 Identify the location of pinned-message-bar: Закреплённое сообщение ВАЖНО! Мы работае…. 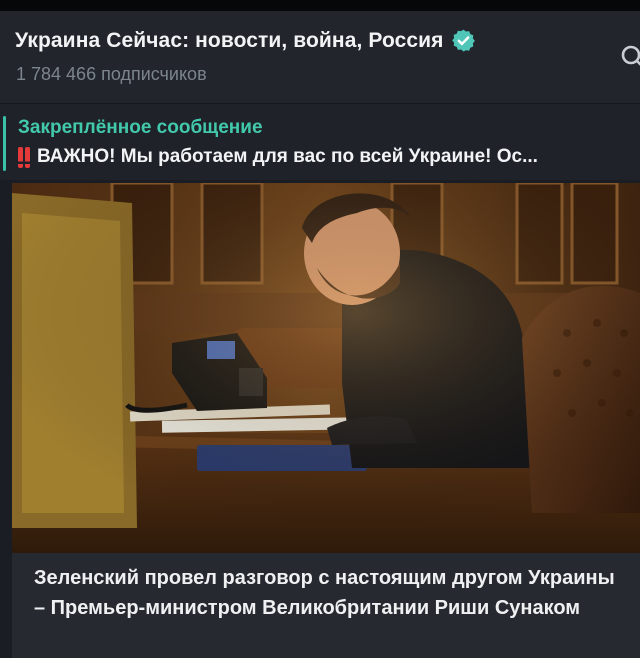
(320, 141).